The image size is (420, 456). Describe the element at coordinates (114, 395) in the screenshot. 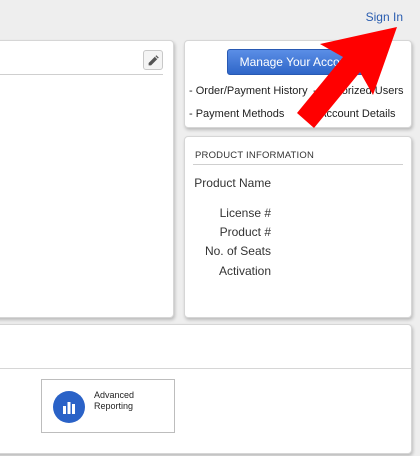

I see `tile-label-line1: Advanced` at that location.